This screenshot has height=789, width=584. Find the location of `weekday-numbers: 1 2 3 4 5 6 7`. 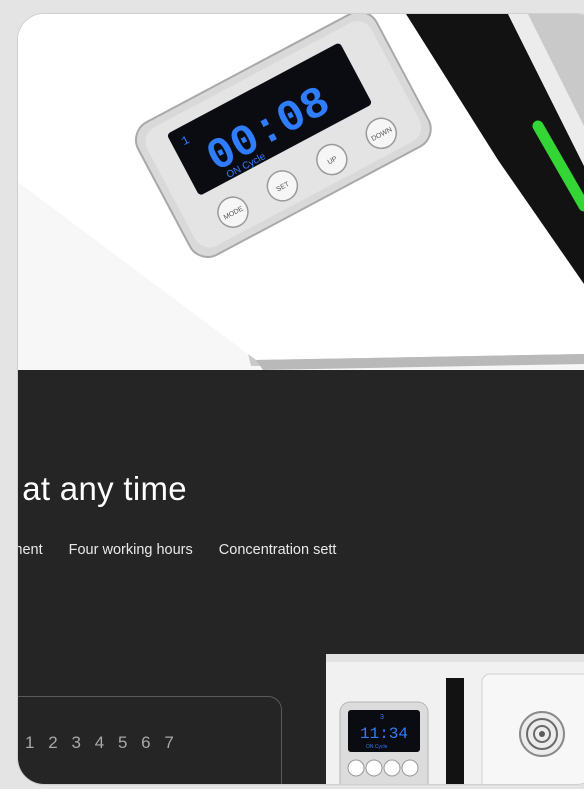

weekday-numbers: 1 2 3 4 5 6 7 is located at coordinates (103, 743).